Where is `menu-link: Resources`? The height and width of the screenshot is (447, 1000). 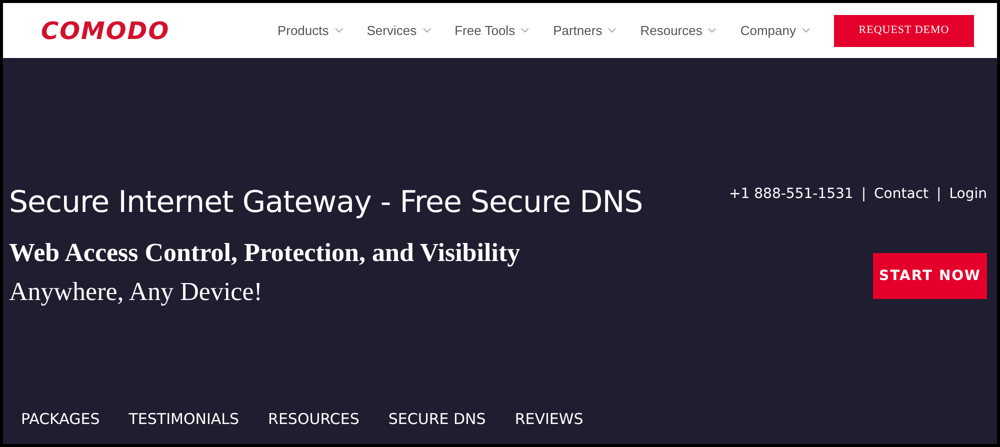 menu-link: Resources is located at coordinates (678, 30).